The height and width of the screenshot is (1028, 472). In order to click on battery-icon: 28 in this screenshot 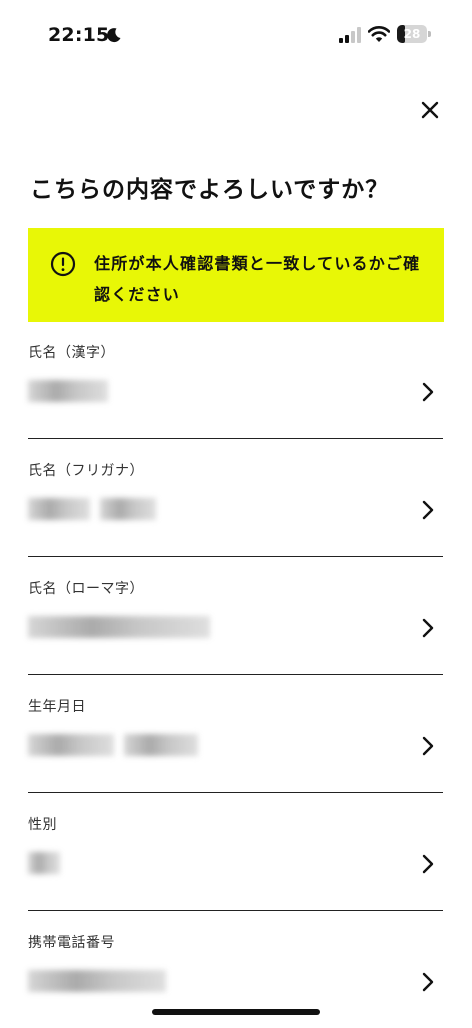, I will do `click(415, 34)`.